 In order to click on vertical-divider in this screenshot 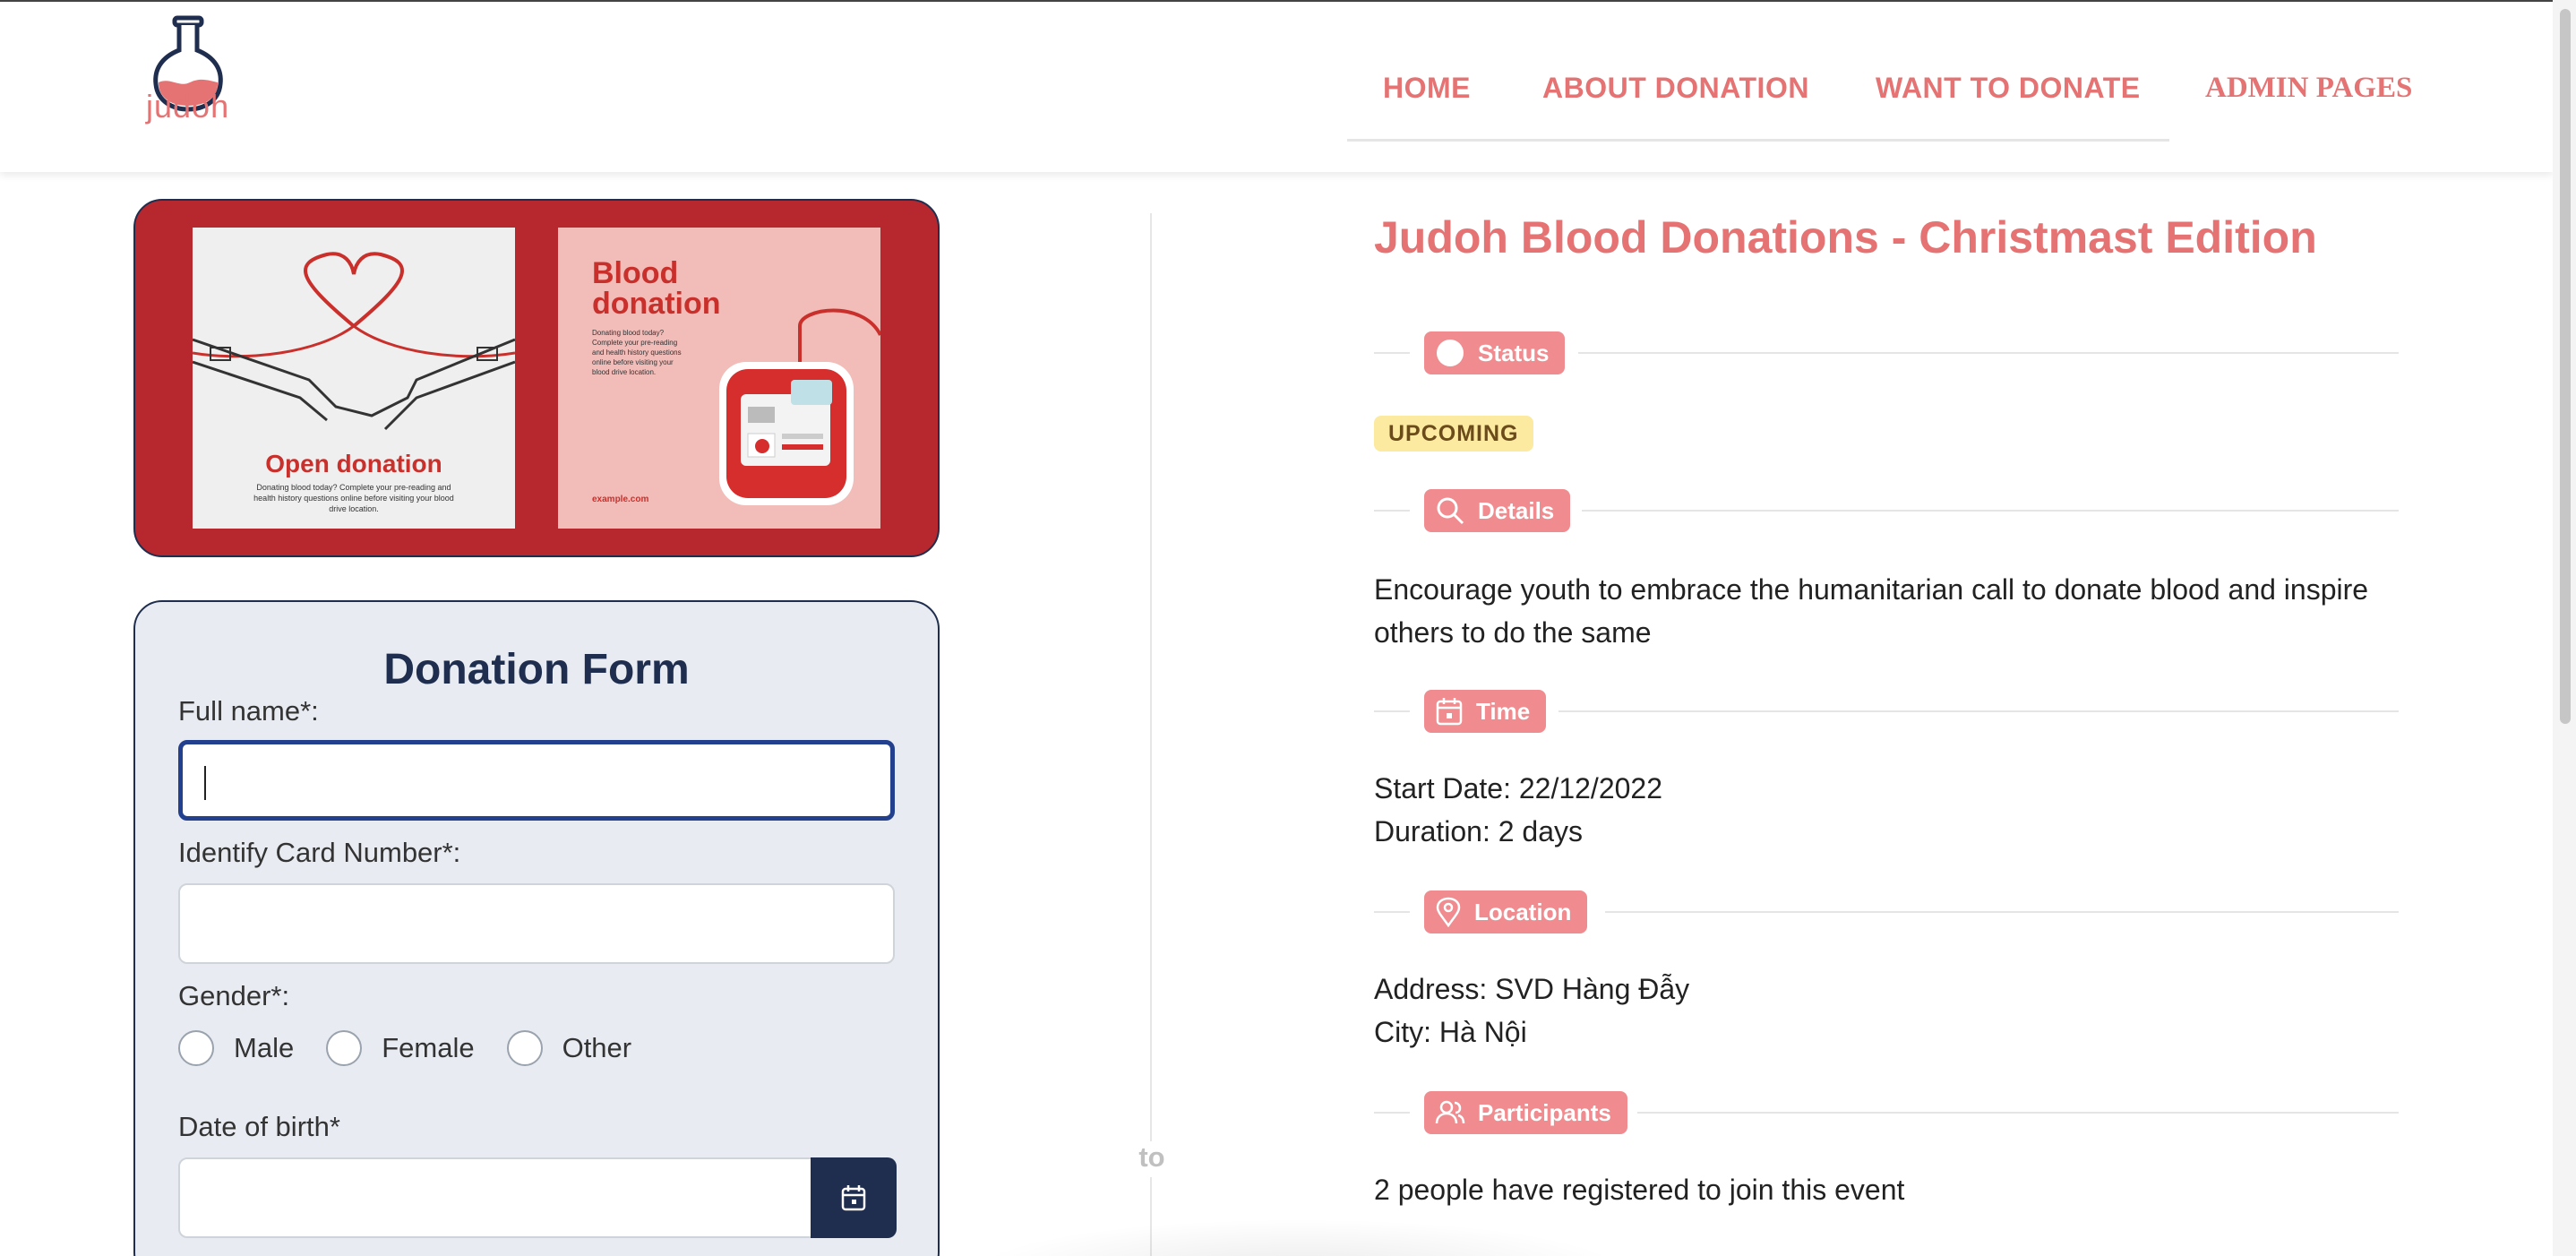, I will do `click(1151, 734)`.